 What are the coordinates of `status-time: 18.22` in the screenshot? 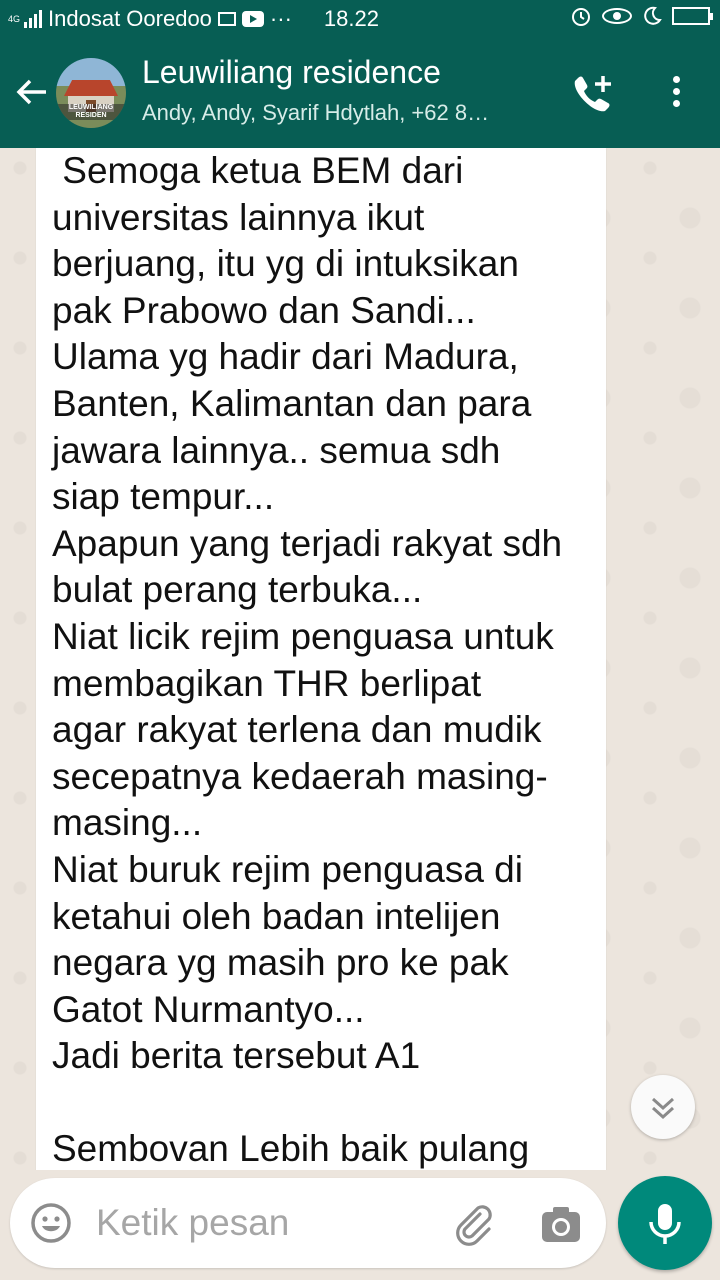 It's located at (351, 18).